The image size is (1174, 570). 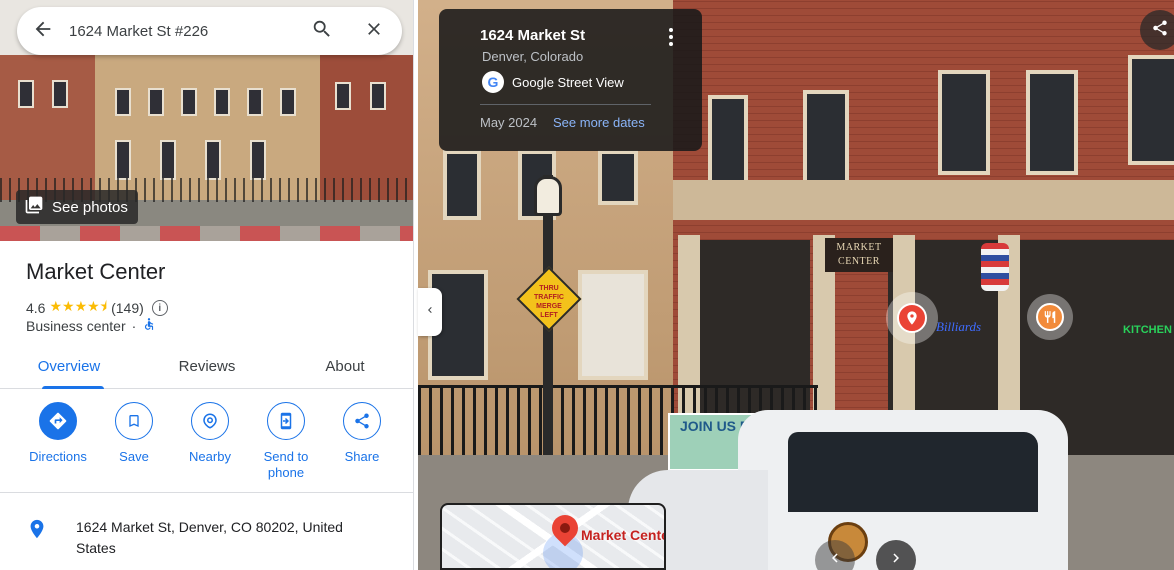 I want to click on category-row: Business center ·, so click(x=91, y=325).